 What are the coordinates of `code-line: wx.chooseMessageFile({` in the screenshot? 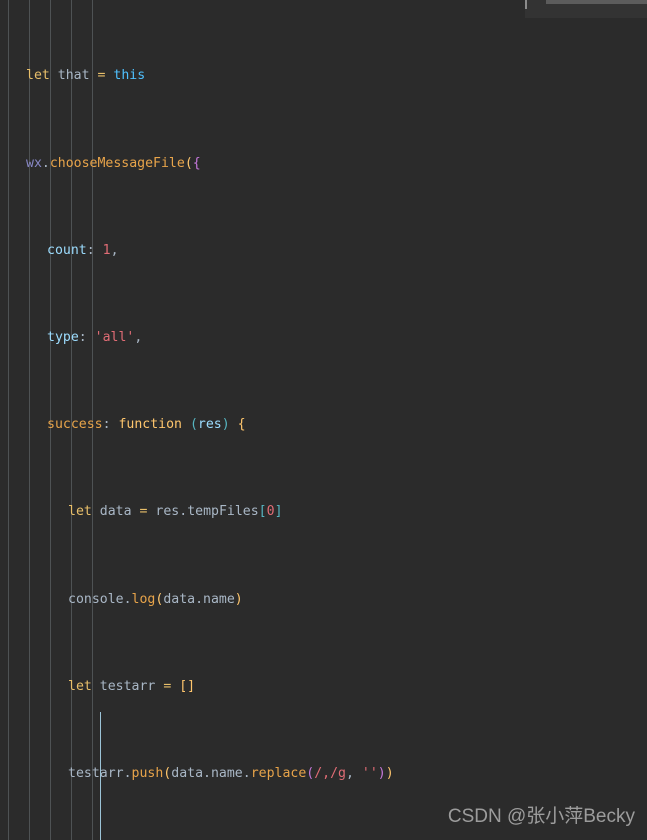 It's located at (323, 164).